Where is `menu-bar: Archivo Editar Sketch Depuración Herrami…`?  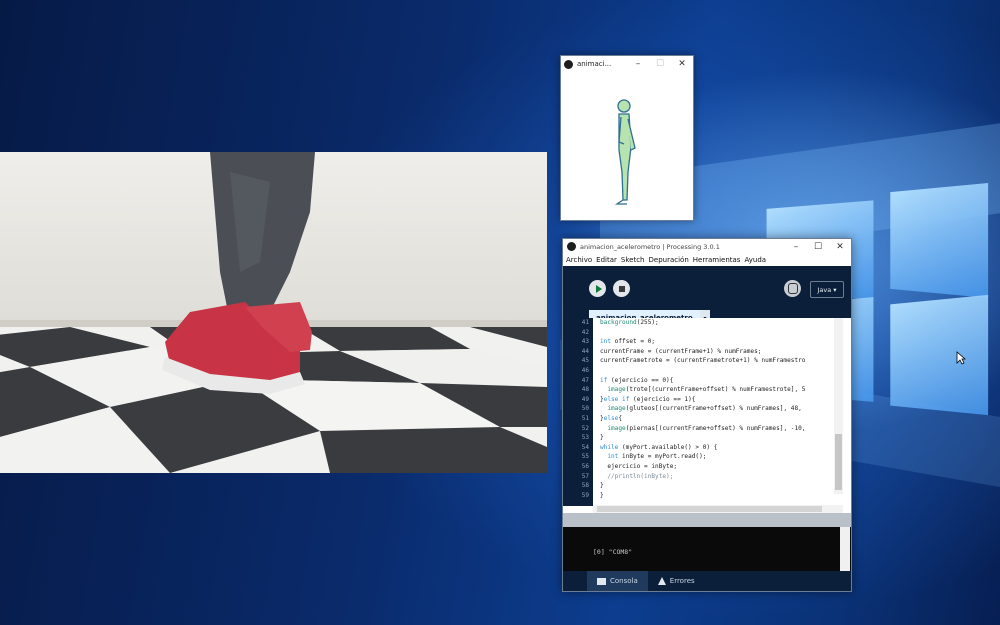
menu-bar: Archivo Editar Sketch Depuración Herrami… is located at coordinates (707, 260).